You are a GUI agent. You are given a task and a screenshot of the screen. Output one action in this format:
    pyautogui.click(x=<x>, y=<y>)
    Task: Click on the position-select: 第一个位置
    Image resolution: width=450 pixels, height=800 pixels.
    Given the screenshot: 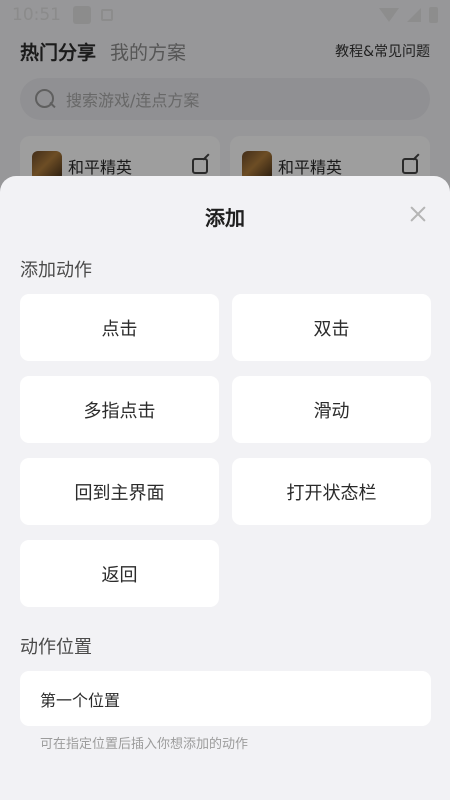 What is the action you would take?
    pyautogui.click(x=225, y=698)
    